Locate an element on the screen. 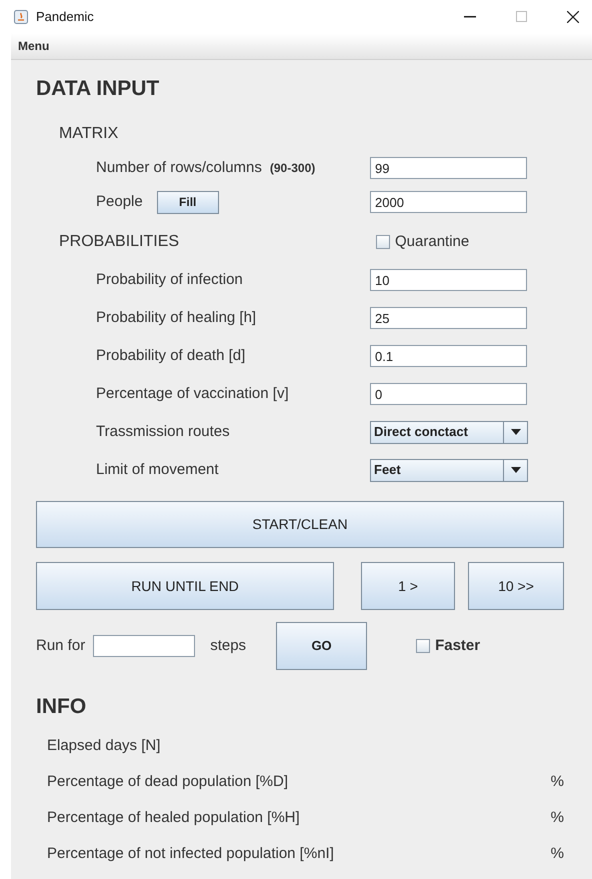 This screenshot has height=879, width=592. dropdown: Feet is located at coordinates (449, 470).